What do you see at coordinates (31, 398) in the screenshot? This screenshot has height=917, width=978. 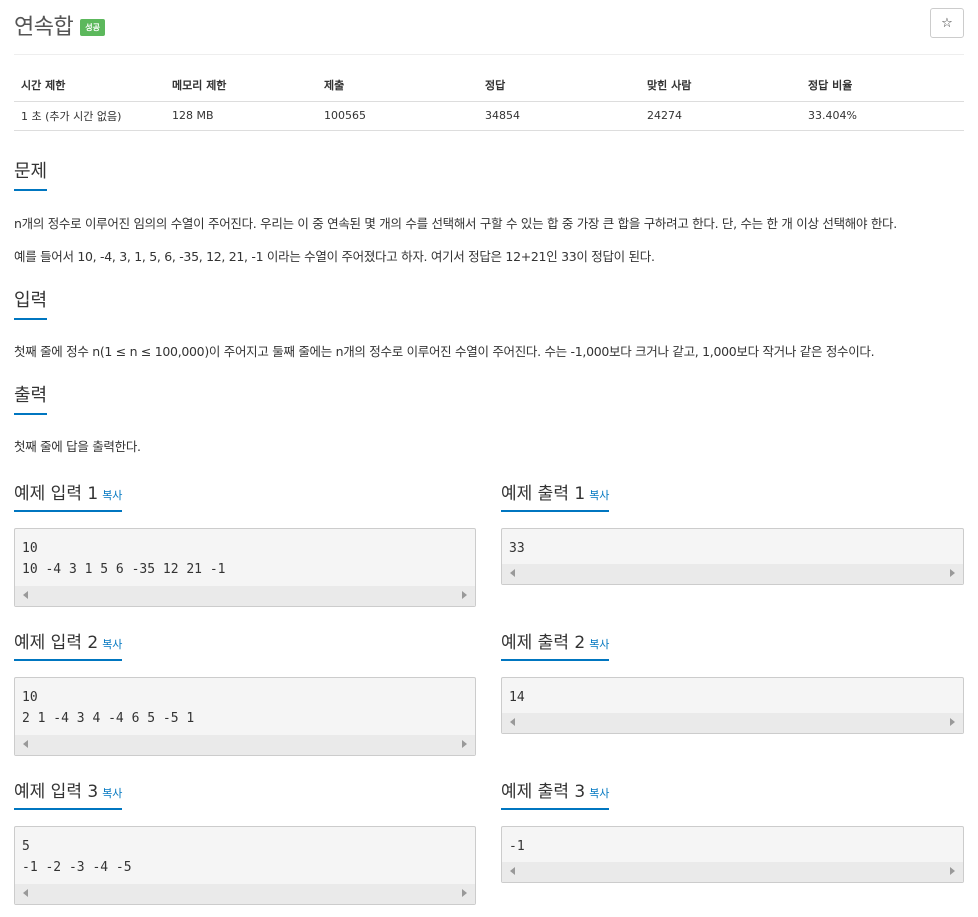 I see `output-heading: 출력` at bounding box center [31, 398].